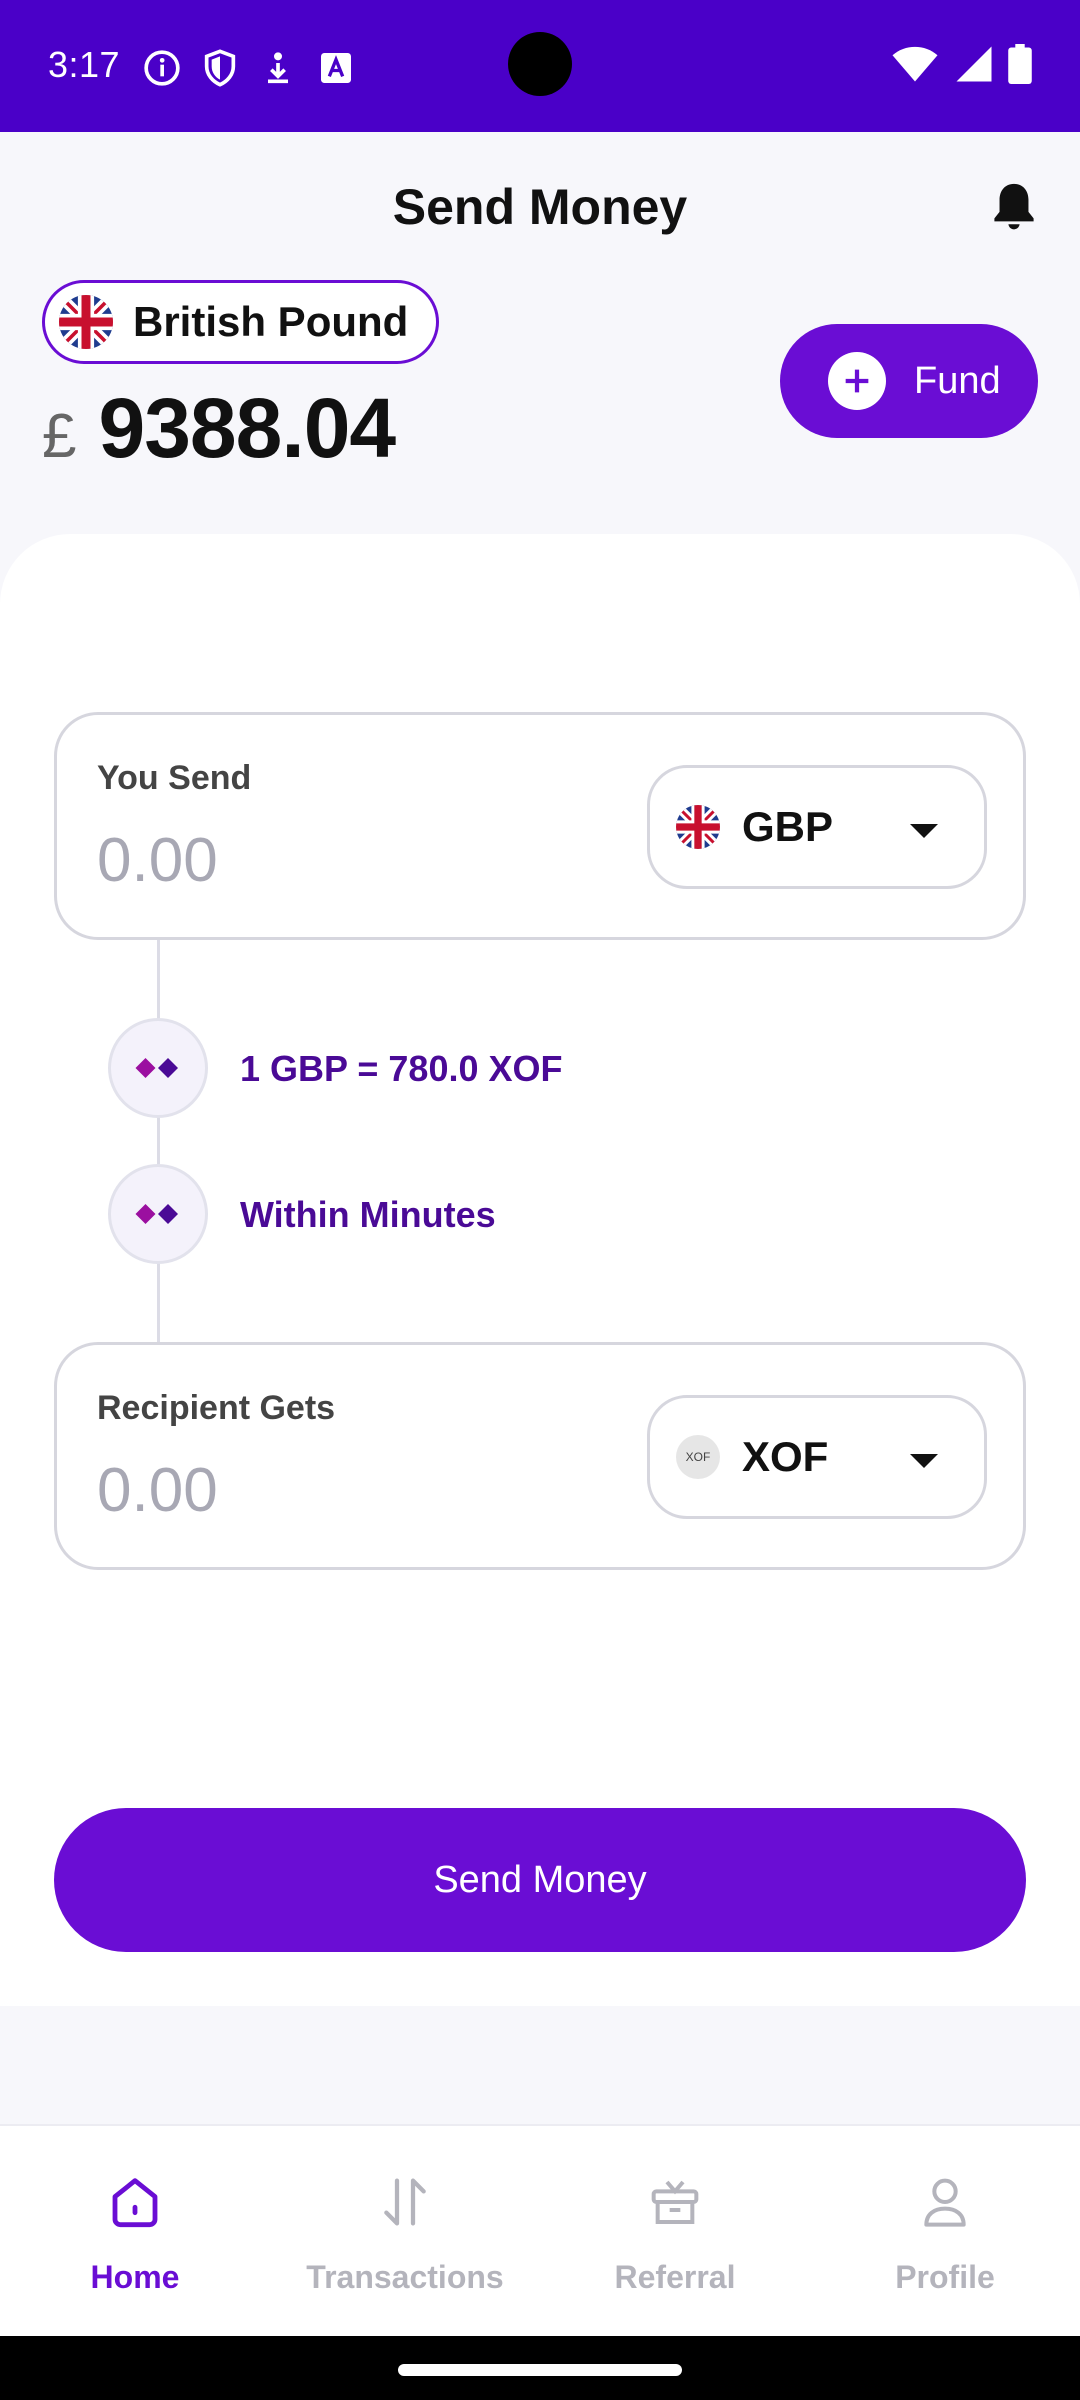  What do you see at coordinates (157, 860) in the screenshot?
I see `send-amount-input: 0.00` at bounding box center [157, 860].